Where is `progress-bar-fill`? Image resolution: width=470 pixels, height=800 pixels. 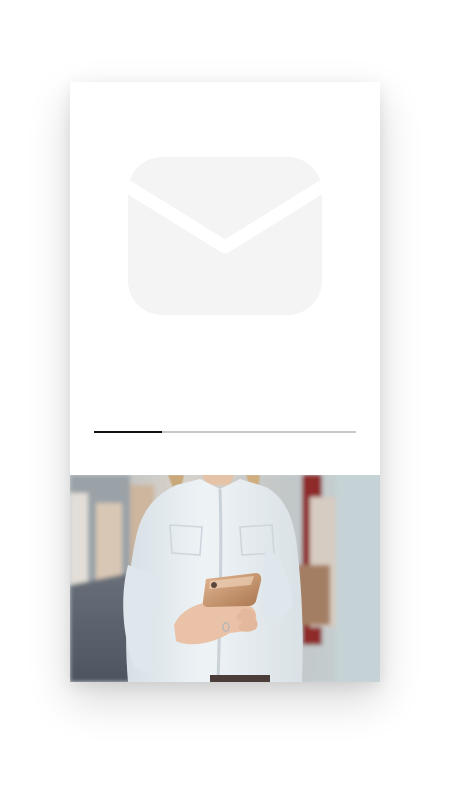
progress-bar-fill is located at coordinates (128, 432).